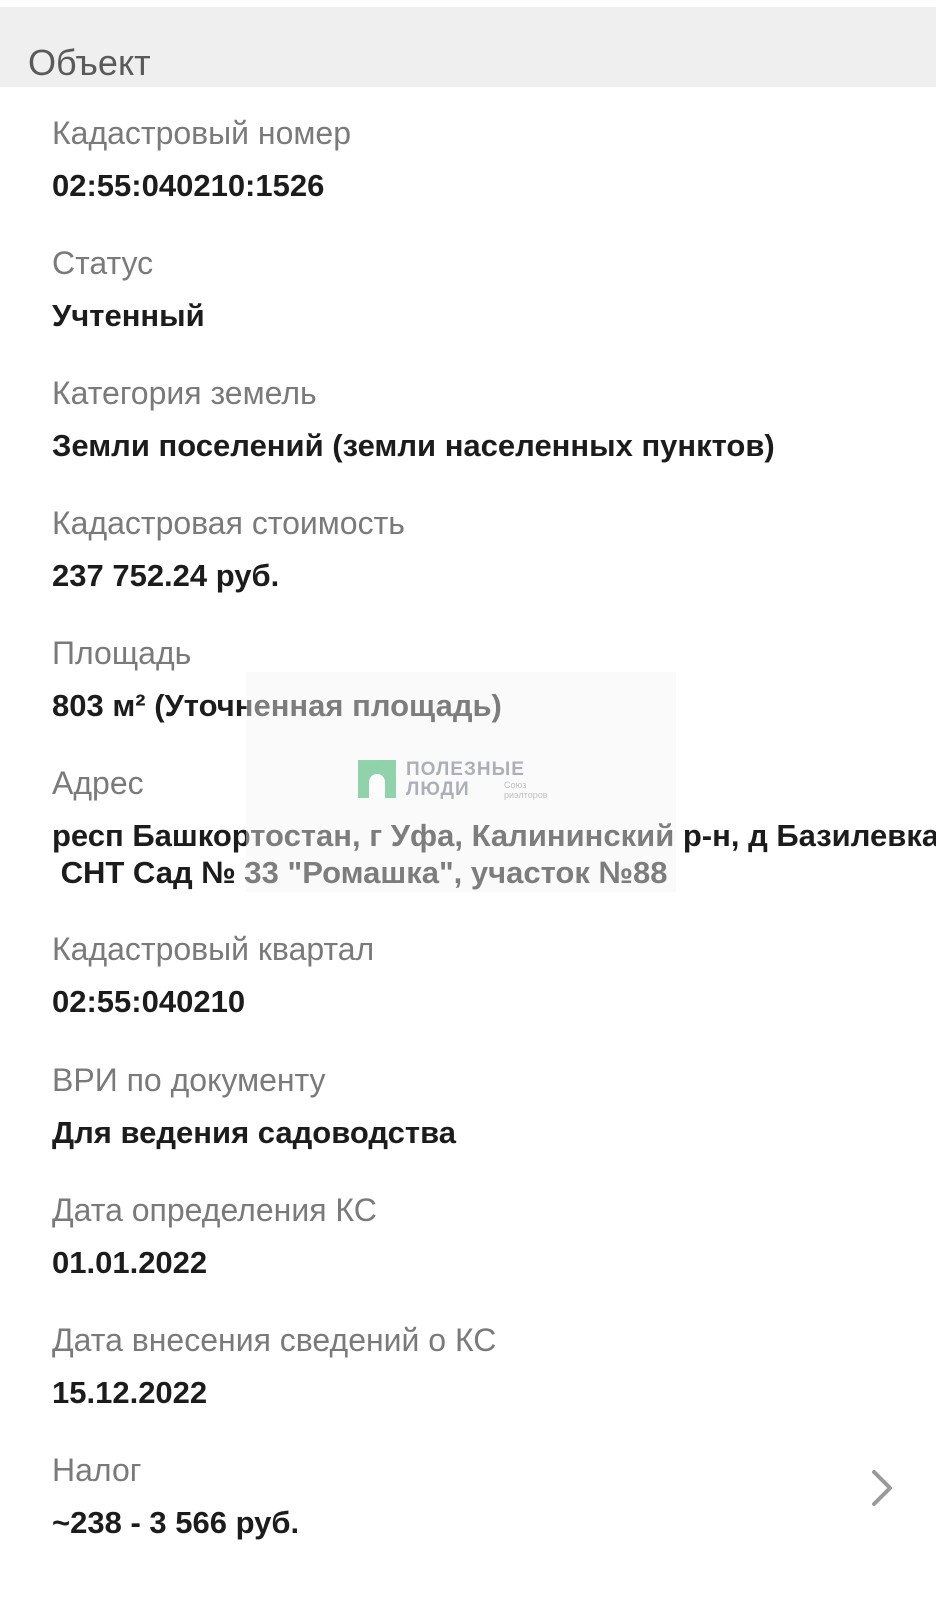 This screenshot has width=936, height=1599. I want to click on field-label: Кадастровый квартал, so click(213, 949).